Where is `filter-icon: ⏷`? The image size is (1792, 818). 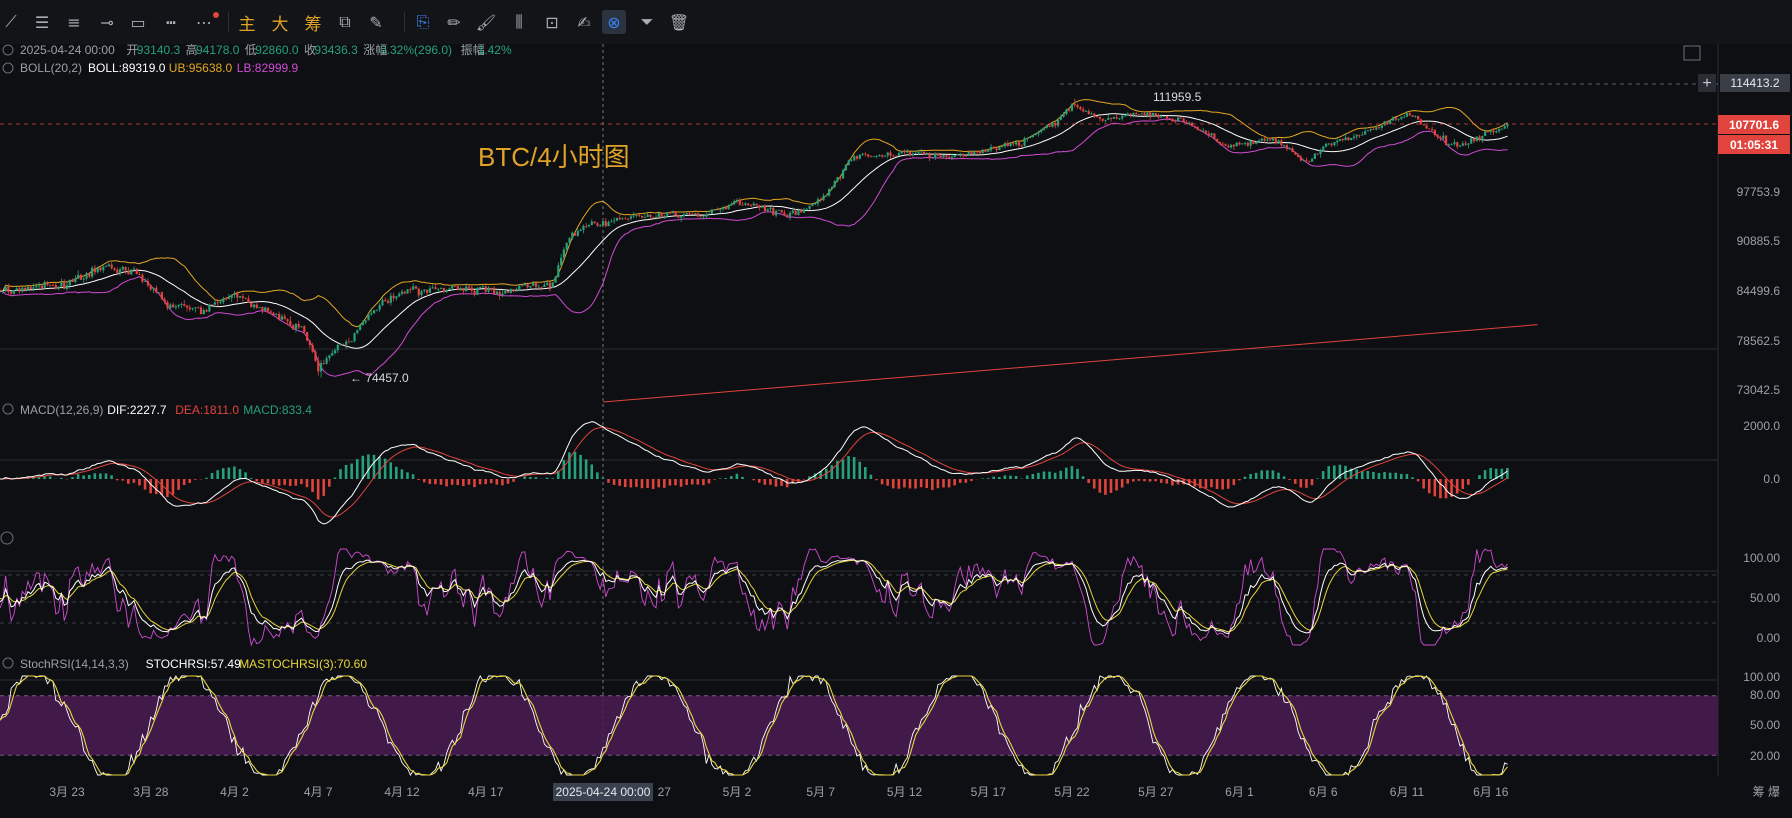 filter-icon: ⏷ is located at coordinates (647, 22).